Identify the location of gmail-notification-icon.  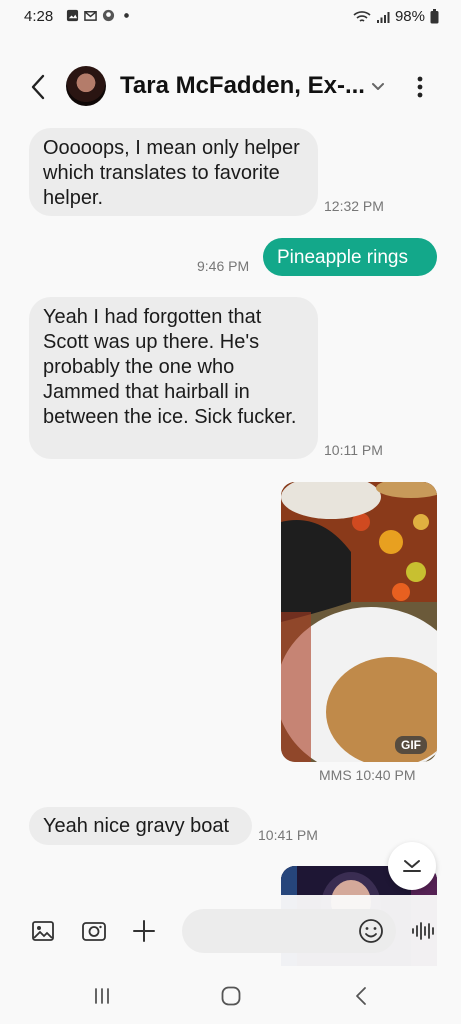
(90, 16).